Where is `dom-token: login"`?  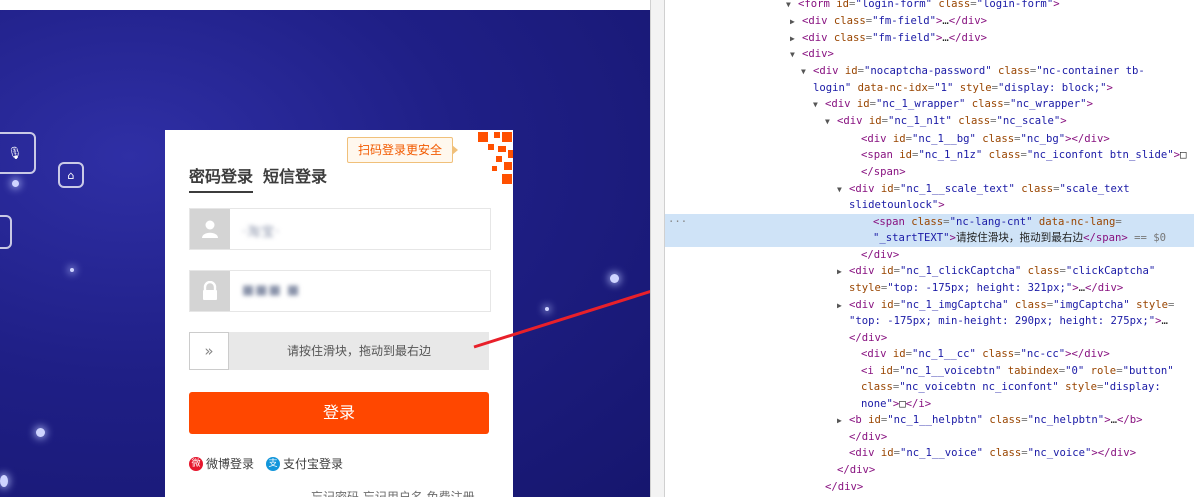
dom-token: login" is located at coordinates (832, 88).